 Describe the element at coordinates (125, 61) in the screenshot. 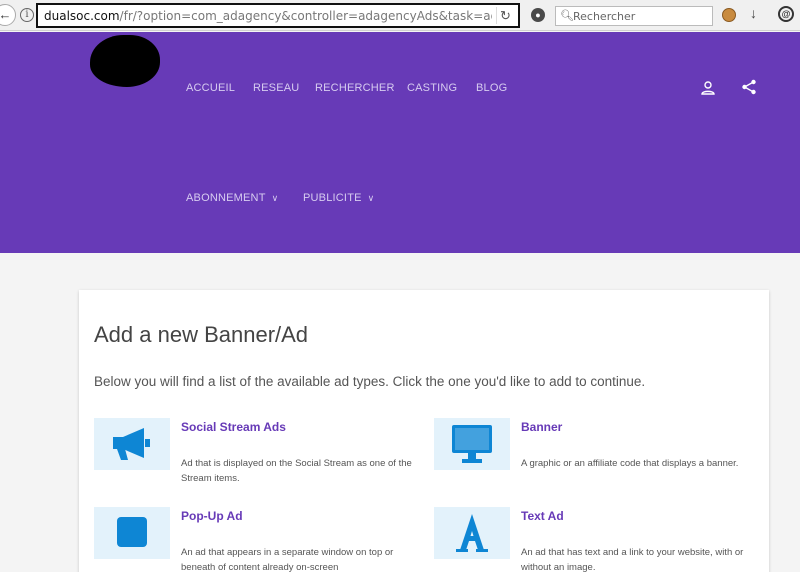

I see `redacted-logo` at that location.